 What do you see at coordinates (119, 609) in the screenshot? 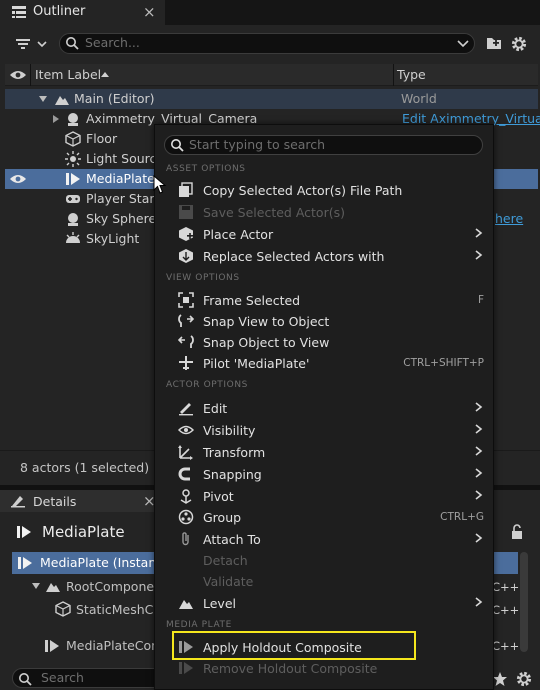
I see `component-label: StaticMeshCo` at bounding box center [119, 609].